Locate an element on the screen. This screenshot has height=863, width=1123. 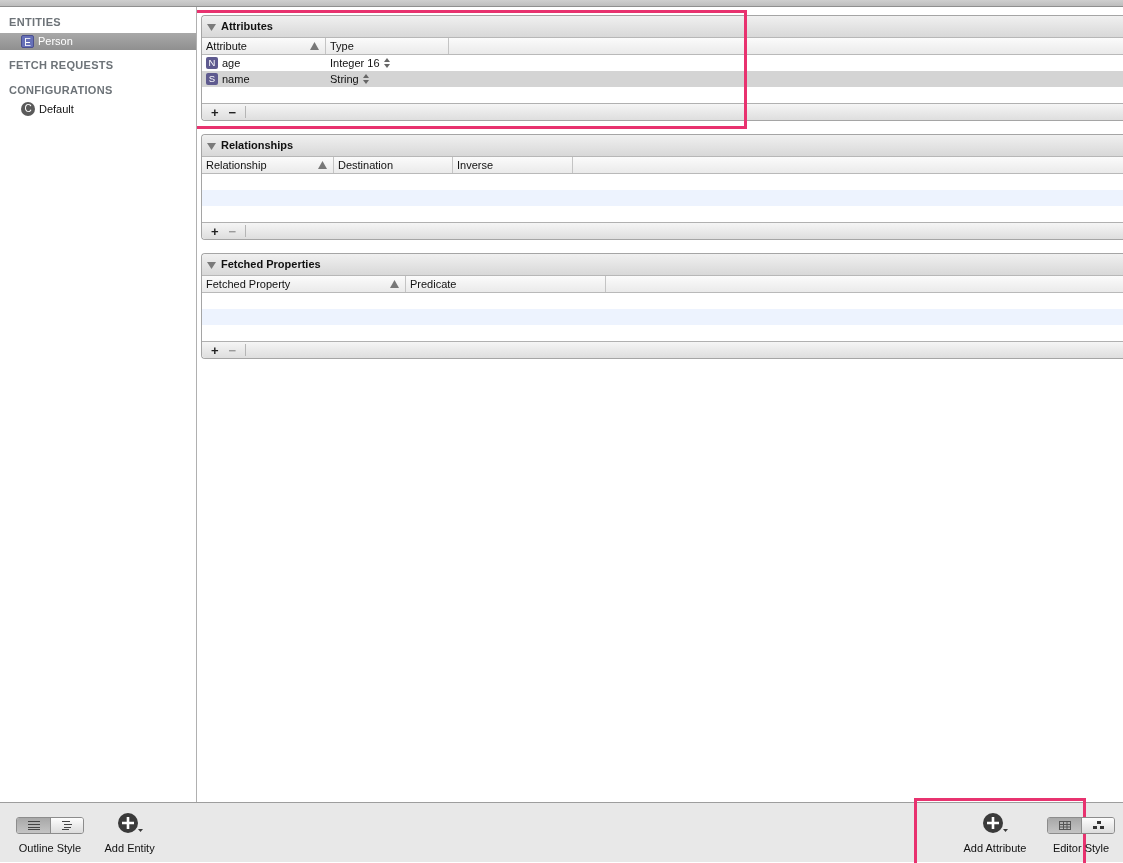
section-heading: FETCH REQUESTS is located at coordinates (61, 65).